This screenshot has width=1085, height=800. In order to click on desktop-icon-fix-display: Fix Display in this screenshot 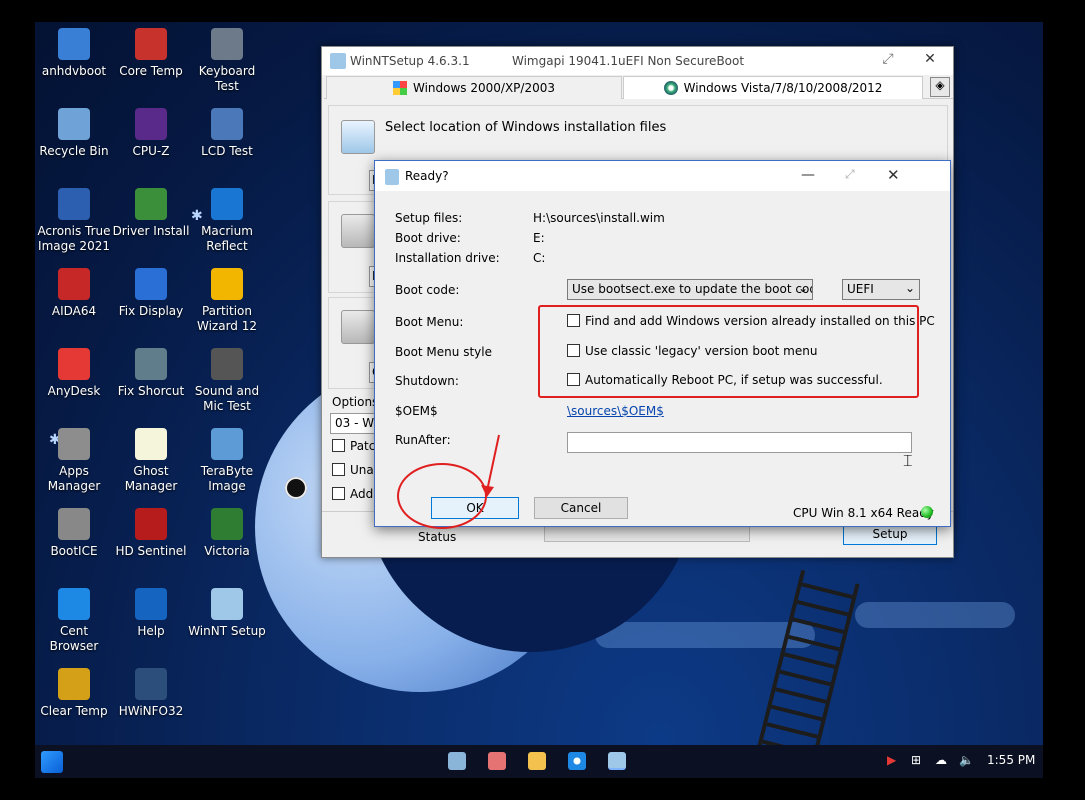, I will do `click(151, 293)`.